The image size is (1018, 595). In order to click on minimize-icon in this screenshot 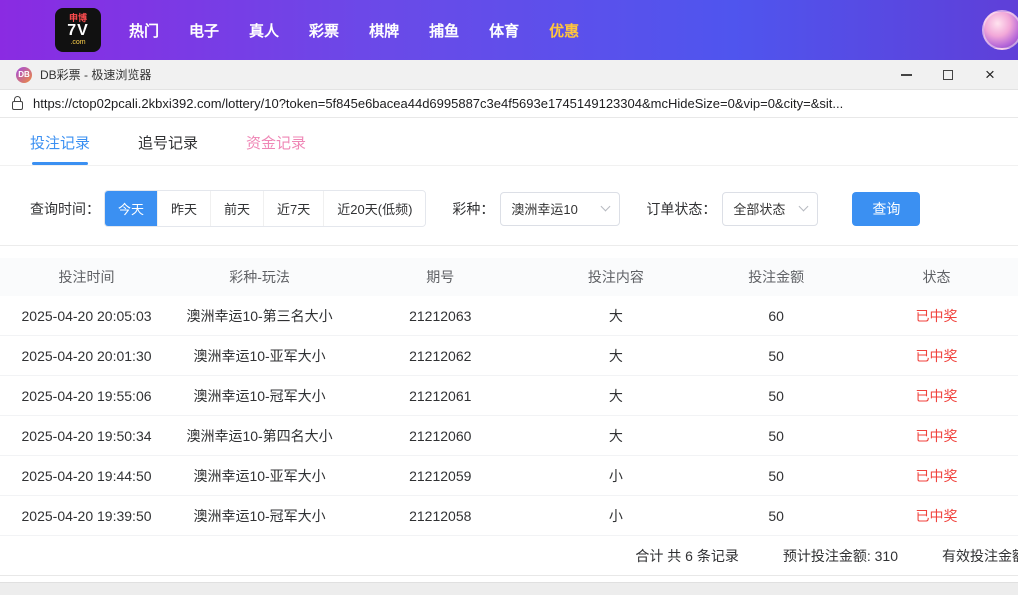, I will do `click(906, 74)`.